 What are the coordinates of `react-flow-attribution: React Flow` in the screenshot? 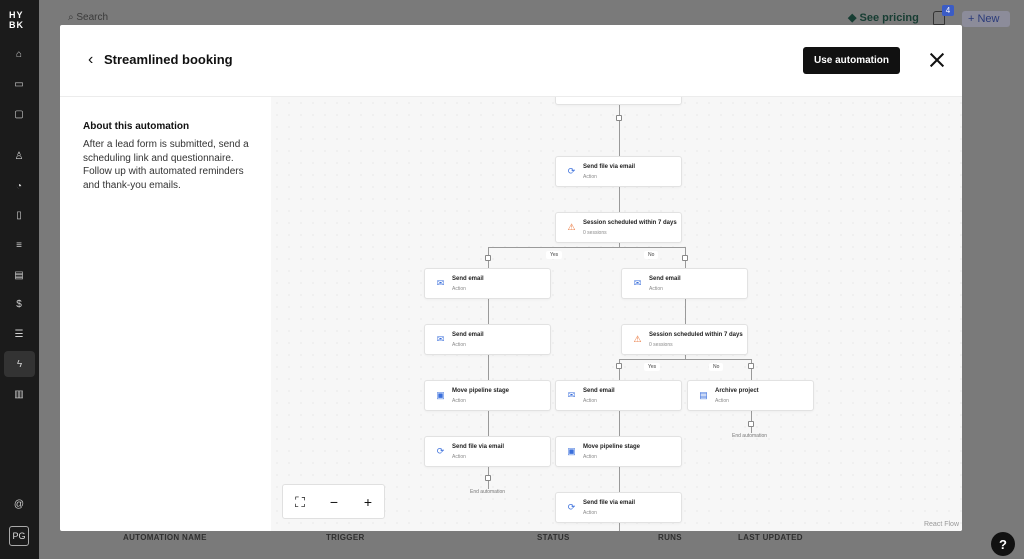 It's located at (941, 524).